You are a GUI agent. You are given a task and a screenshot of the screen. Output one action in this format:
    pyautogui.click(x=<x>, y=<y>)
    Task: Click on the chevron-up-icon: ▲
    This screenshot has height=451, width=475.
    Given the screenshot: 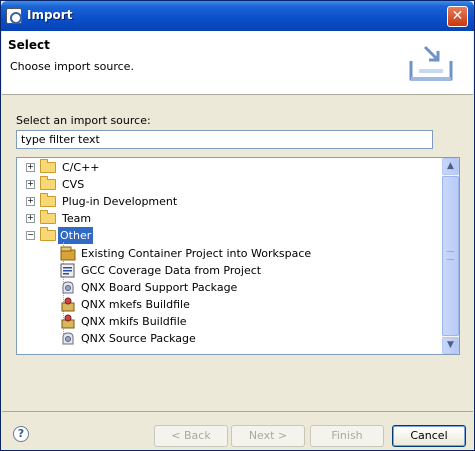 What is the action you would take?
    pyautogui.click(x=450, y=166)
    